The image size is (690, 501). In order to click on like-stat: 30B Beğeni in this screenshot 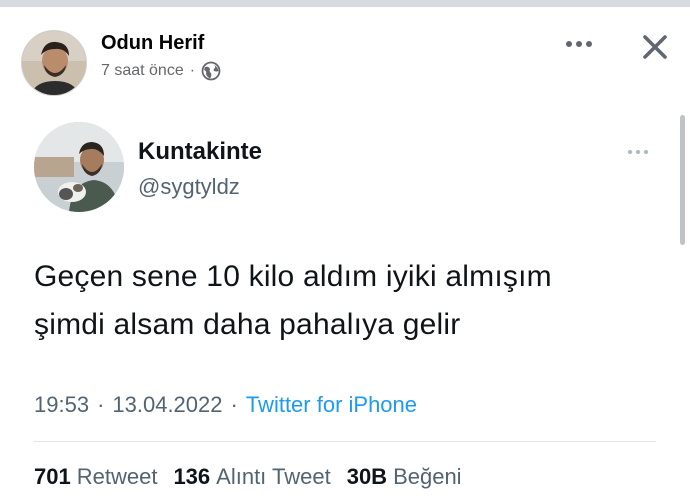, I will do `click(404, 477)`.